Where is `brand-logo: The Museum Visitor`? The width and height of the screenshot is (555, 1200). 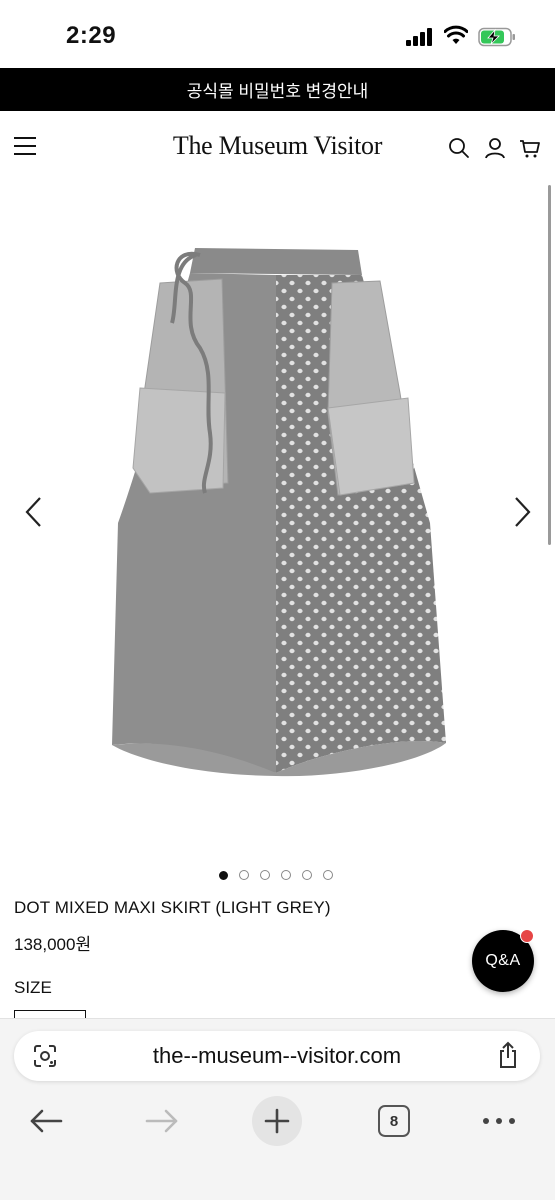
brand-logo: The Museum Visitor is located at coordinates (277, 146).